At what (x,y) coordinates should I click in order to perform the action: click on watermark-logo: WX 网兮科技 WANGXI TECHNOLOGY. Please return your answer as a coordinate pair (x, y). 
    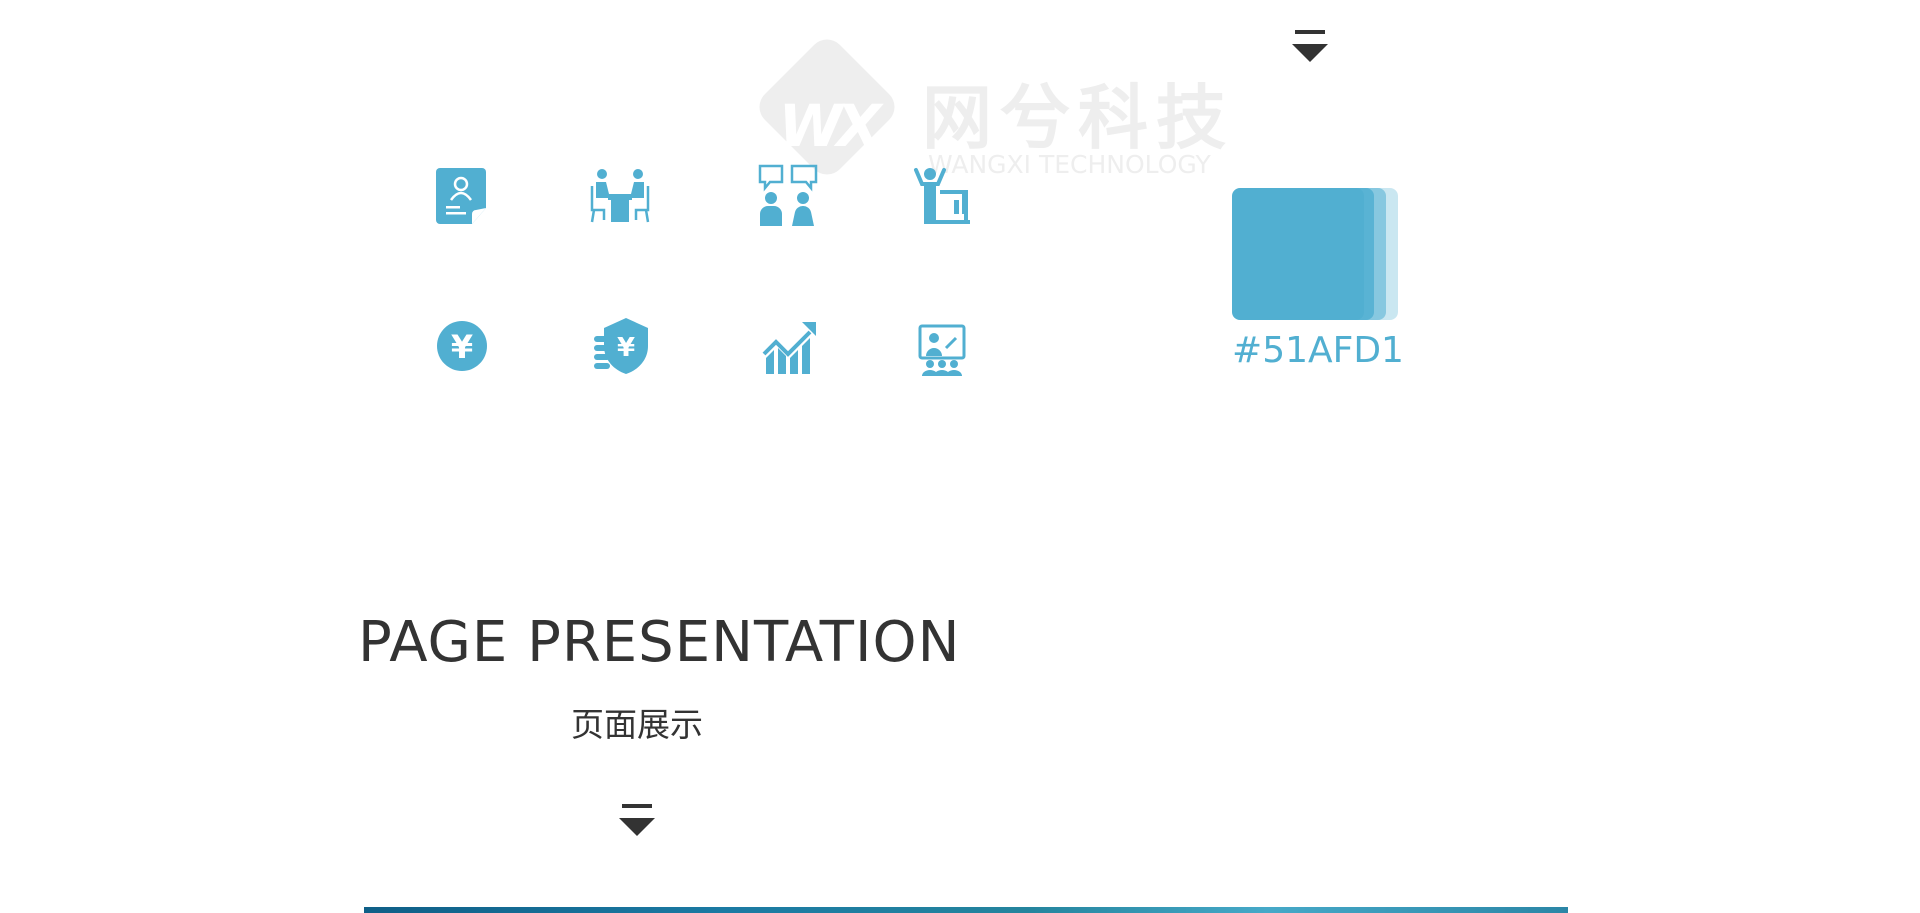
    Looking at the image, I should click on (990, 118).